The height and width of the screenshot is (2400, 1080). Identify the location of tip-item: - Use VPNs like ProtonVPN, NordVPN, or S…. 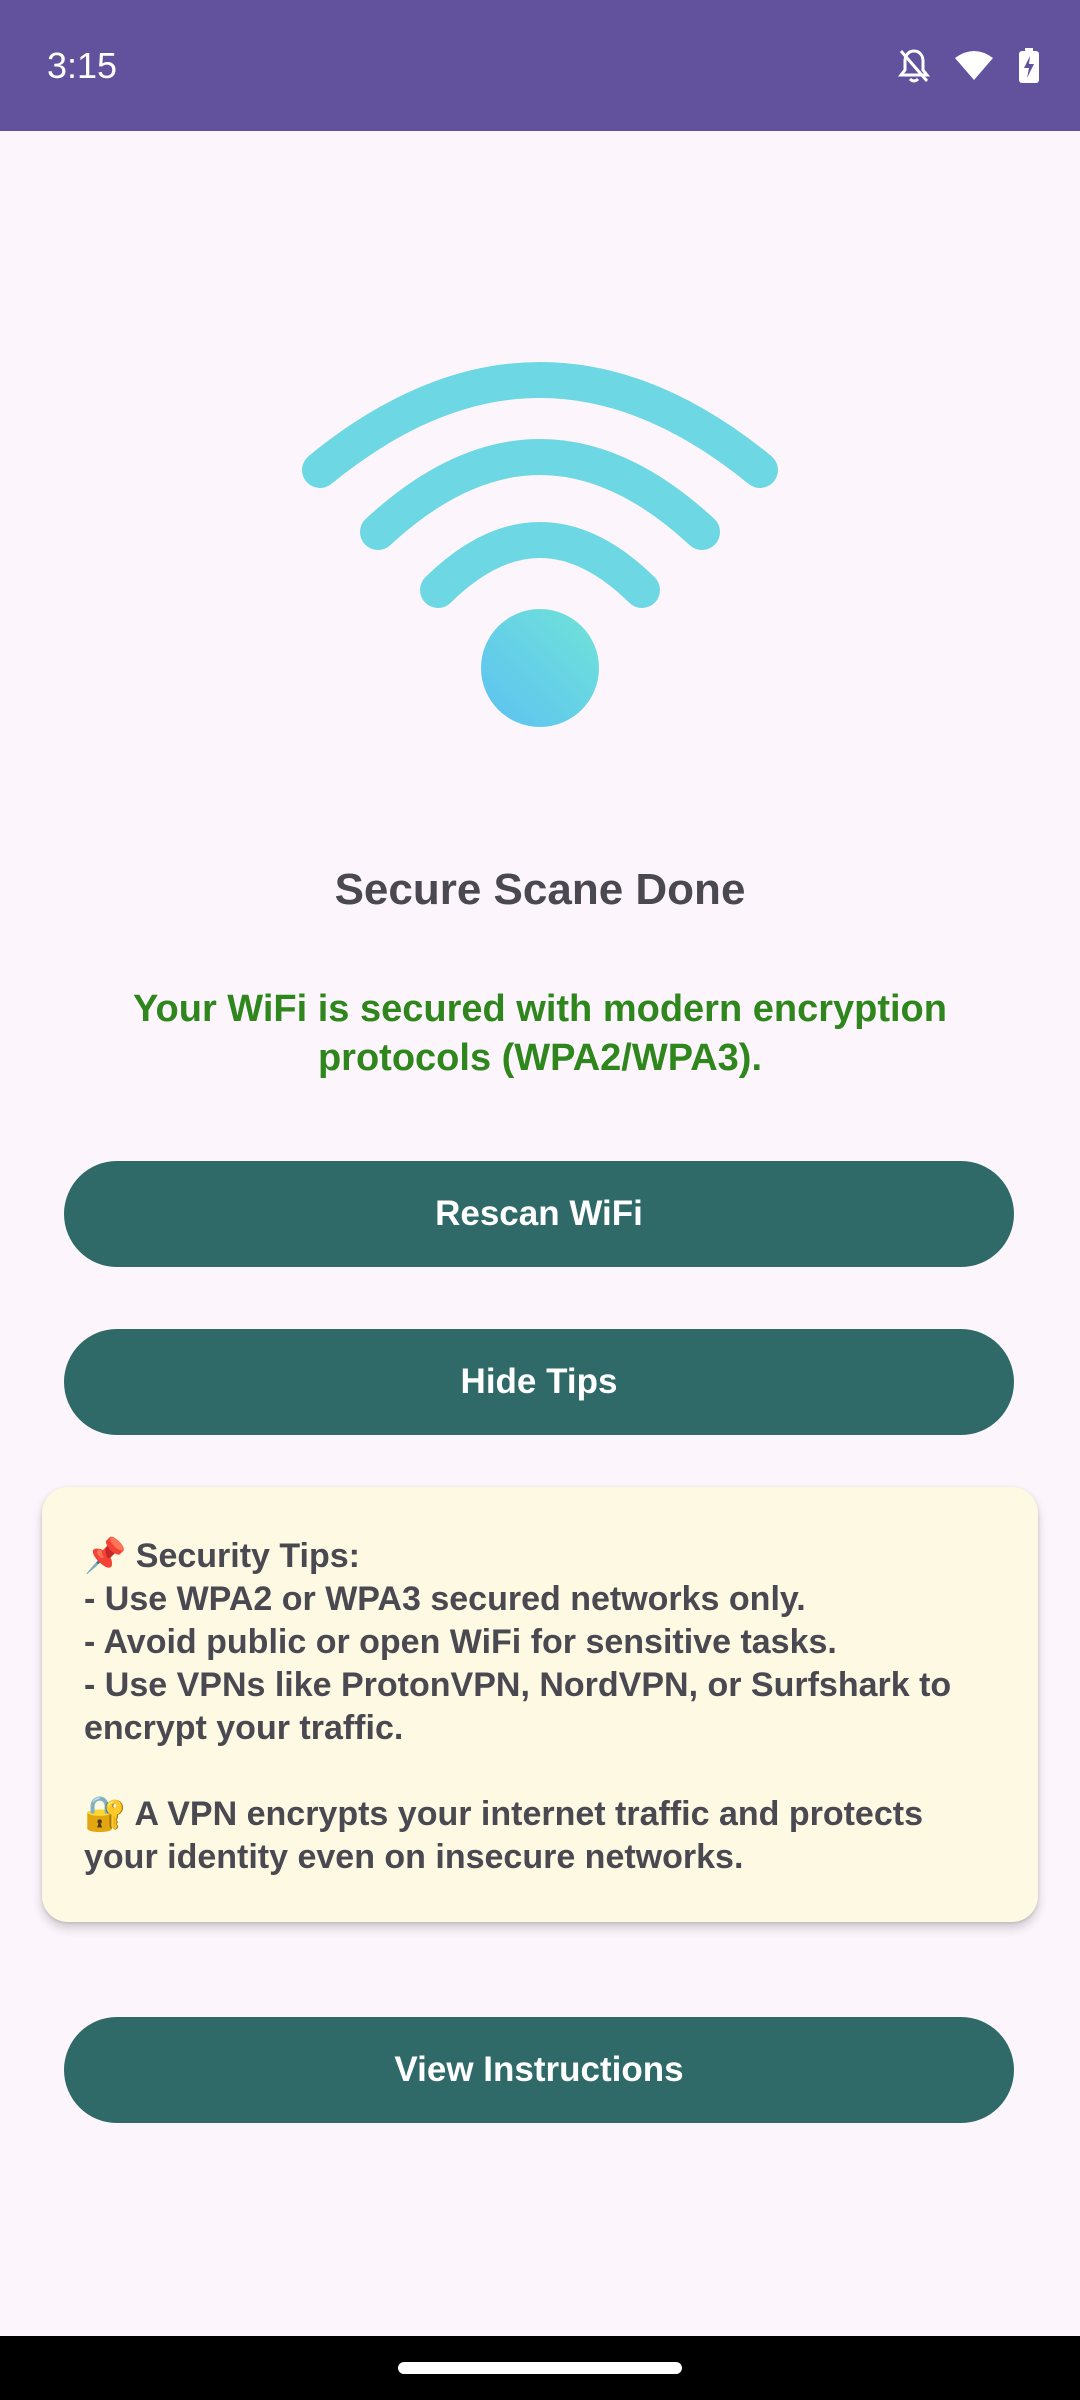
(518, 1706).